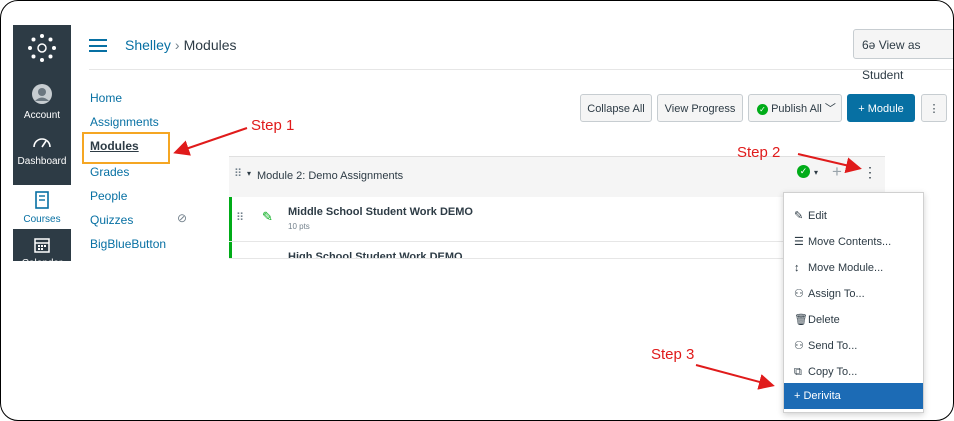 Image resolution: width=954 pixels, height=421 pixels. What do you see at coordinates (735, 377) in the screenshot?
I see `step3-arrow` at bounding box center [735, 377].